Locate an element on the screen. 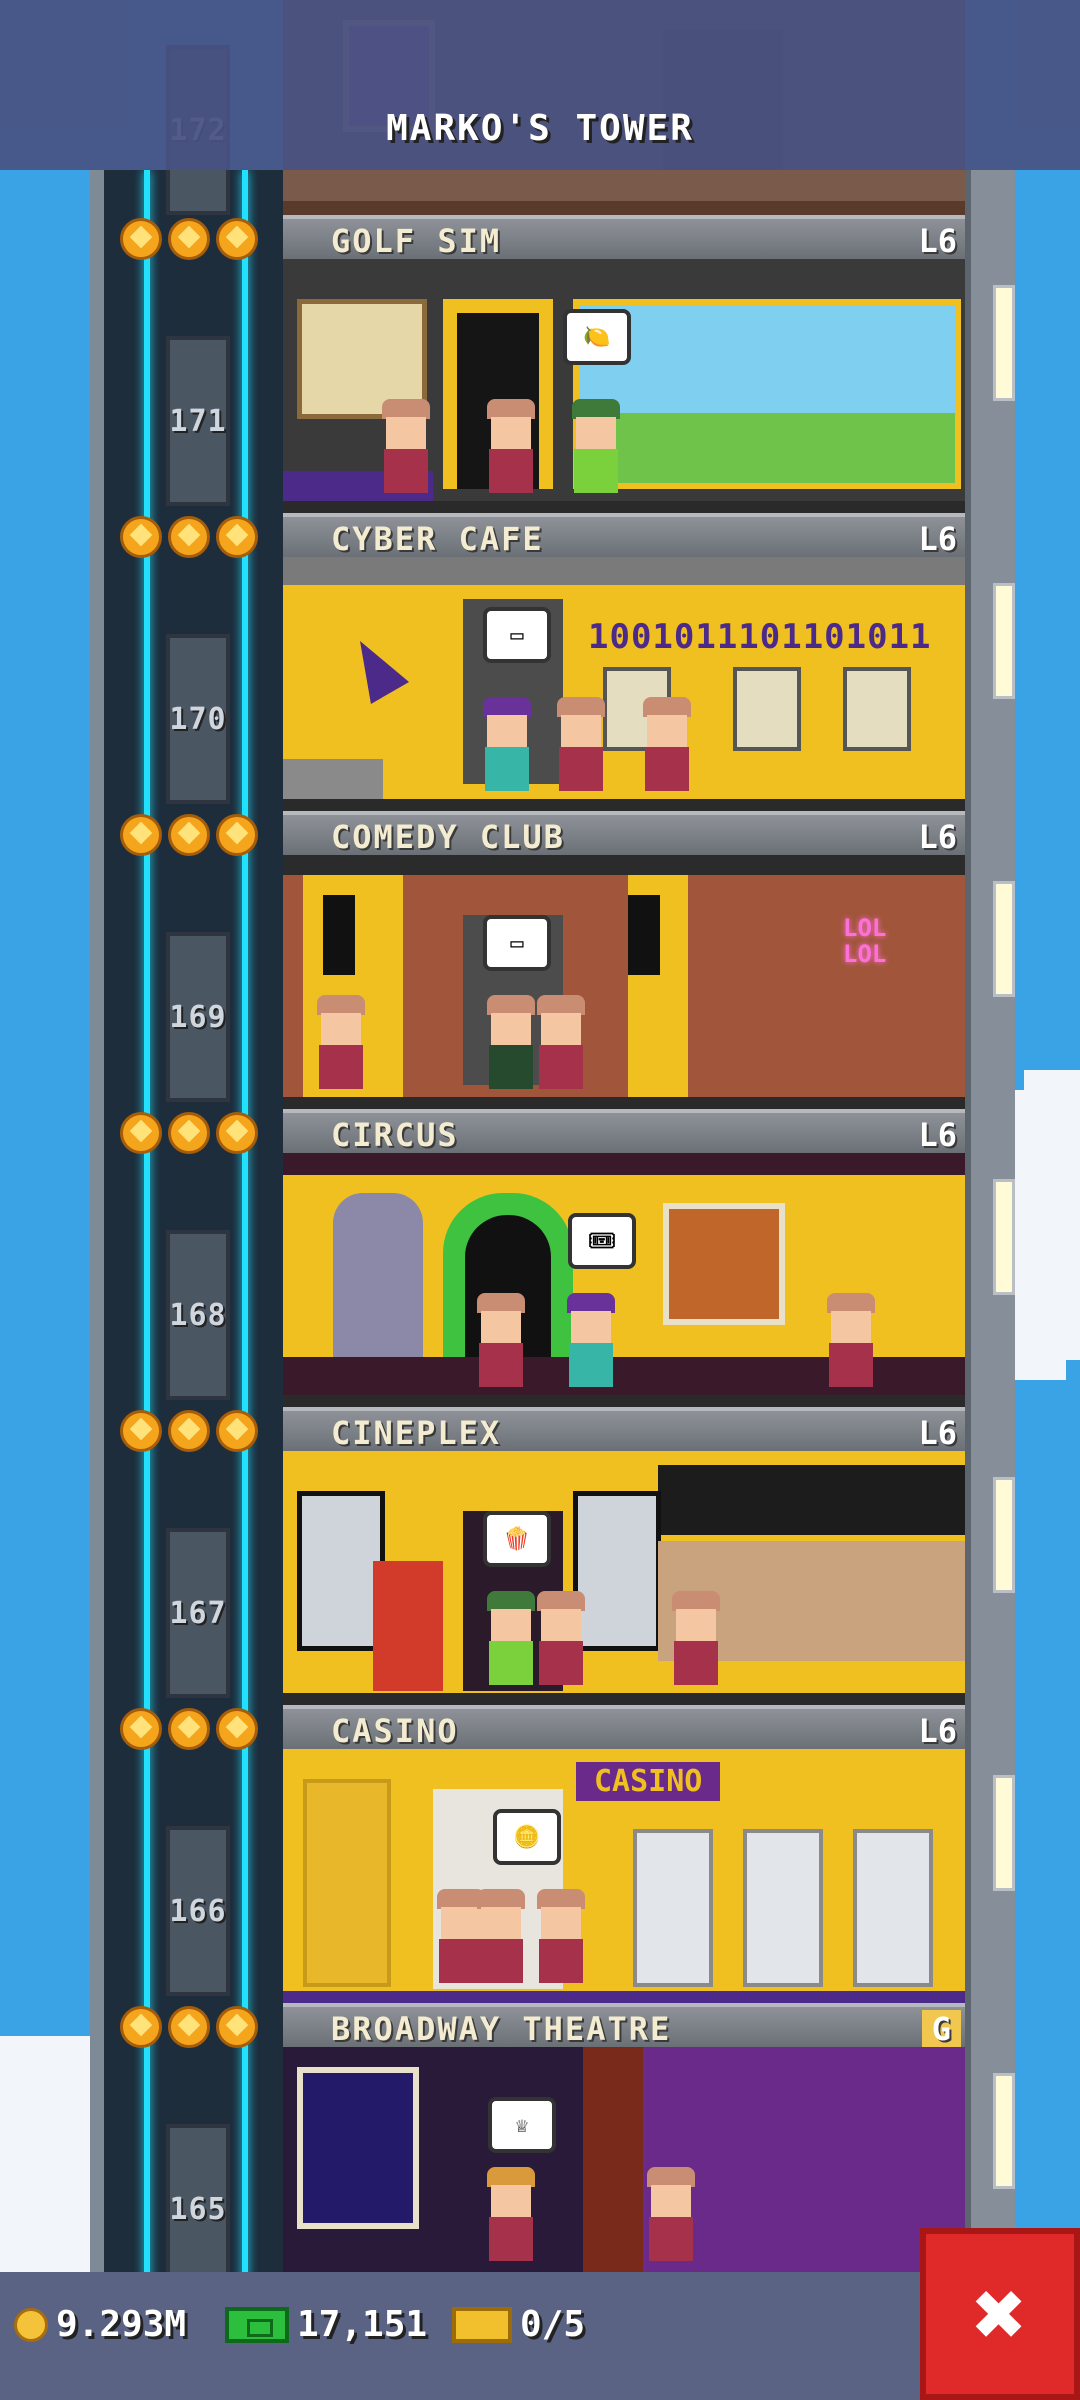  floor-label-bar: CASINO L6 is located at coordinates (624, 1727).